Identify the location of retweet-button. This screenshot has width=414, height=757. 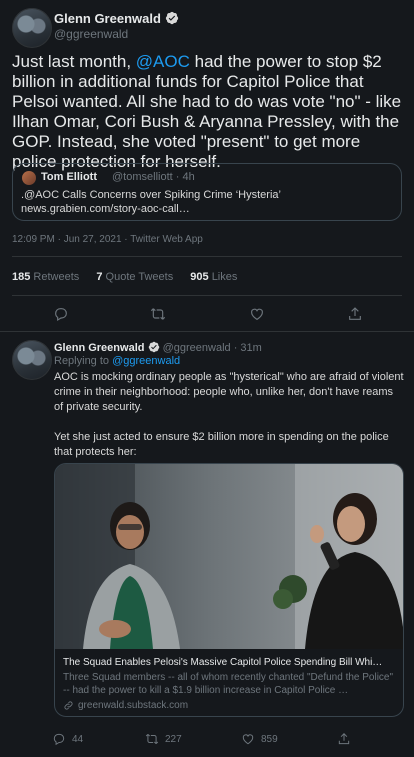
(158, 314).